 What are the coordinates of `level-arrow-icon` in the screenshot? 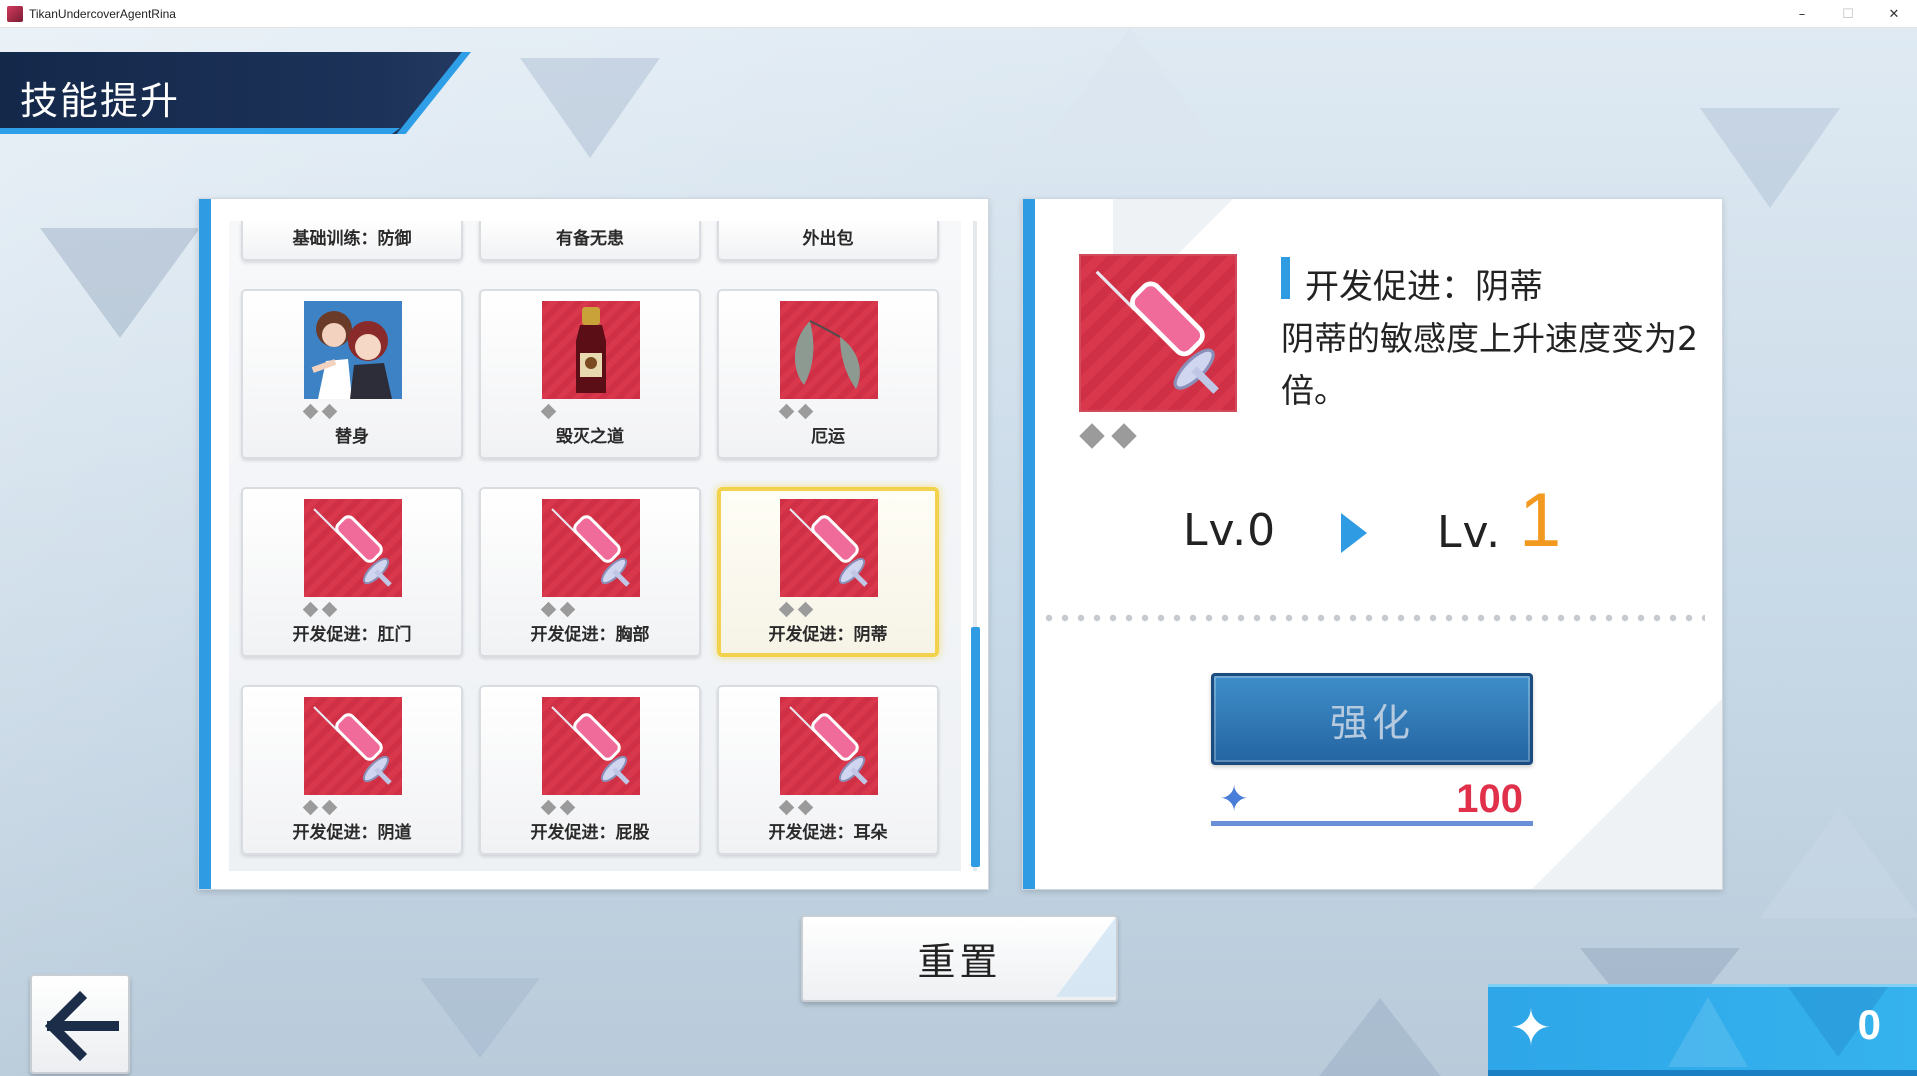 It's located at (1354, 533).